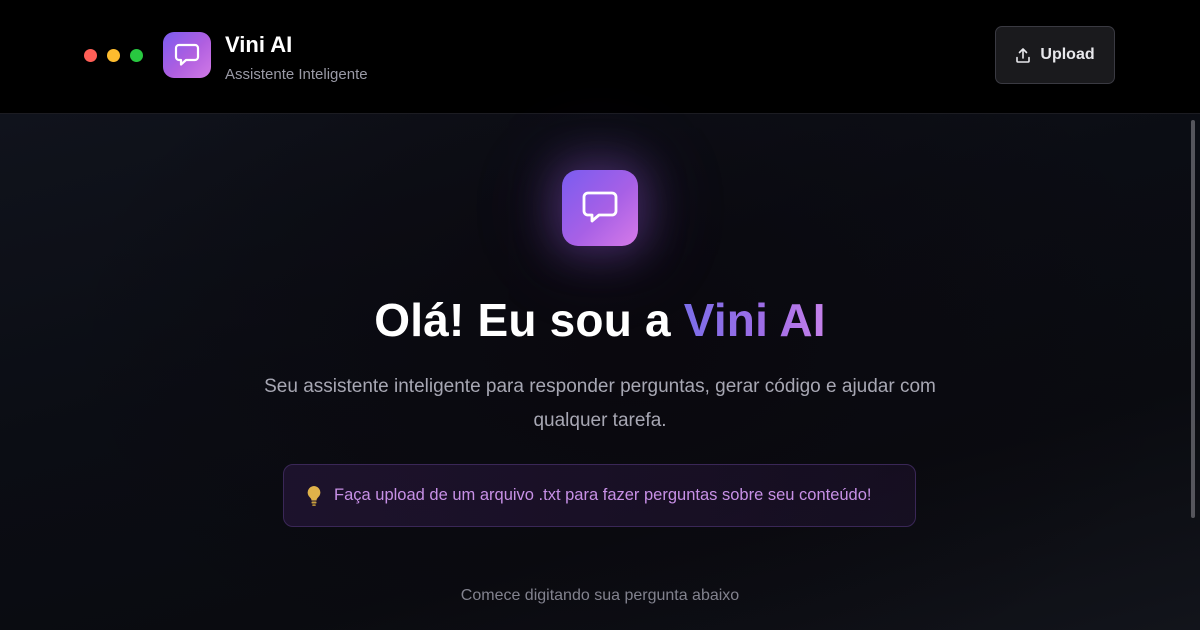 Image resolution: width=1200 pixels, height=630 pixels. I want to click on window-controls, so click(113, 55).